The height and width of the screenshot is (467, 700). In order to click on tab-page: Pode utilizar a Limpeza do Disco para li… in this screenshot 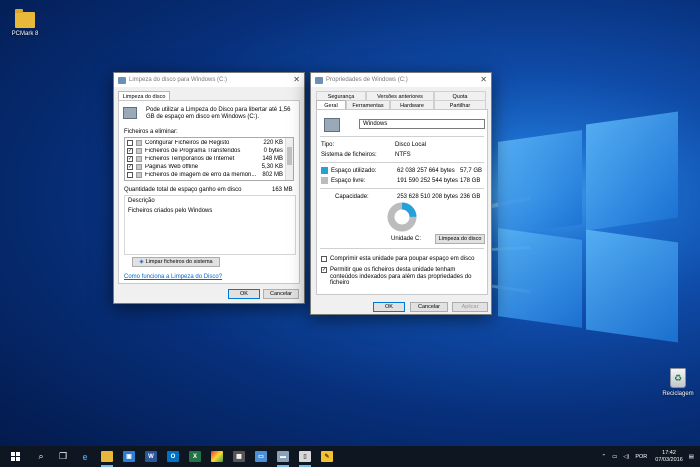, I will do `click(209, 192)`.